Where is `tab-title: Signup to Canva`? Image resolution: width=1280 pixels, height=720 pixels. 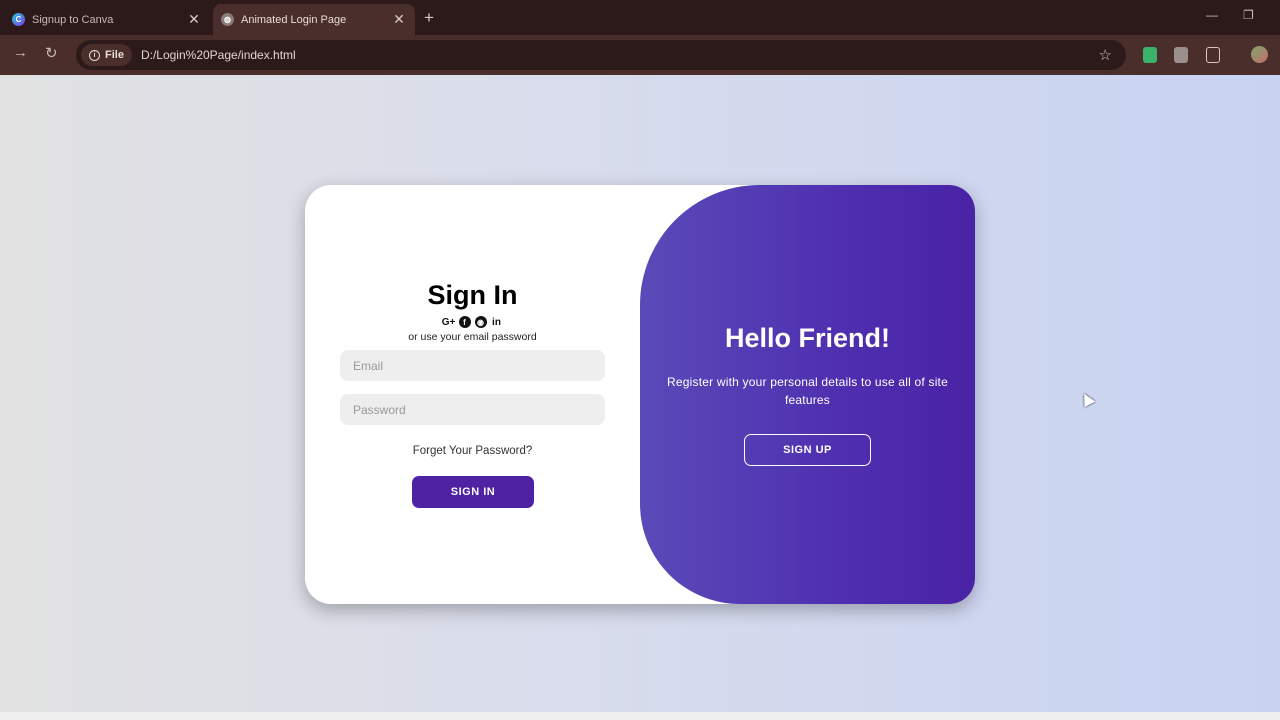 tab-title: Signup to Canva is located at coordinates (73, 19).